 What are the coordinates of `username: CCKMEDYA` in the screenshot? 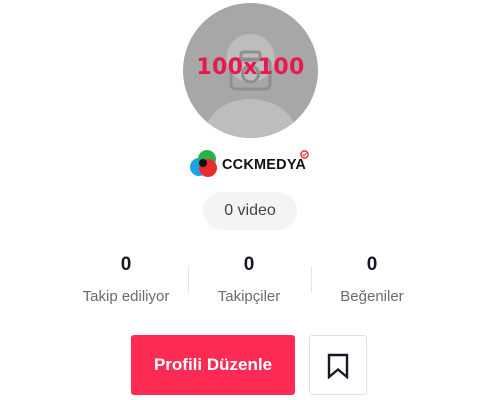 It's located at (253, 164).